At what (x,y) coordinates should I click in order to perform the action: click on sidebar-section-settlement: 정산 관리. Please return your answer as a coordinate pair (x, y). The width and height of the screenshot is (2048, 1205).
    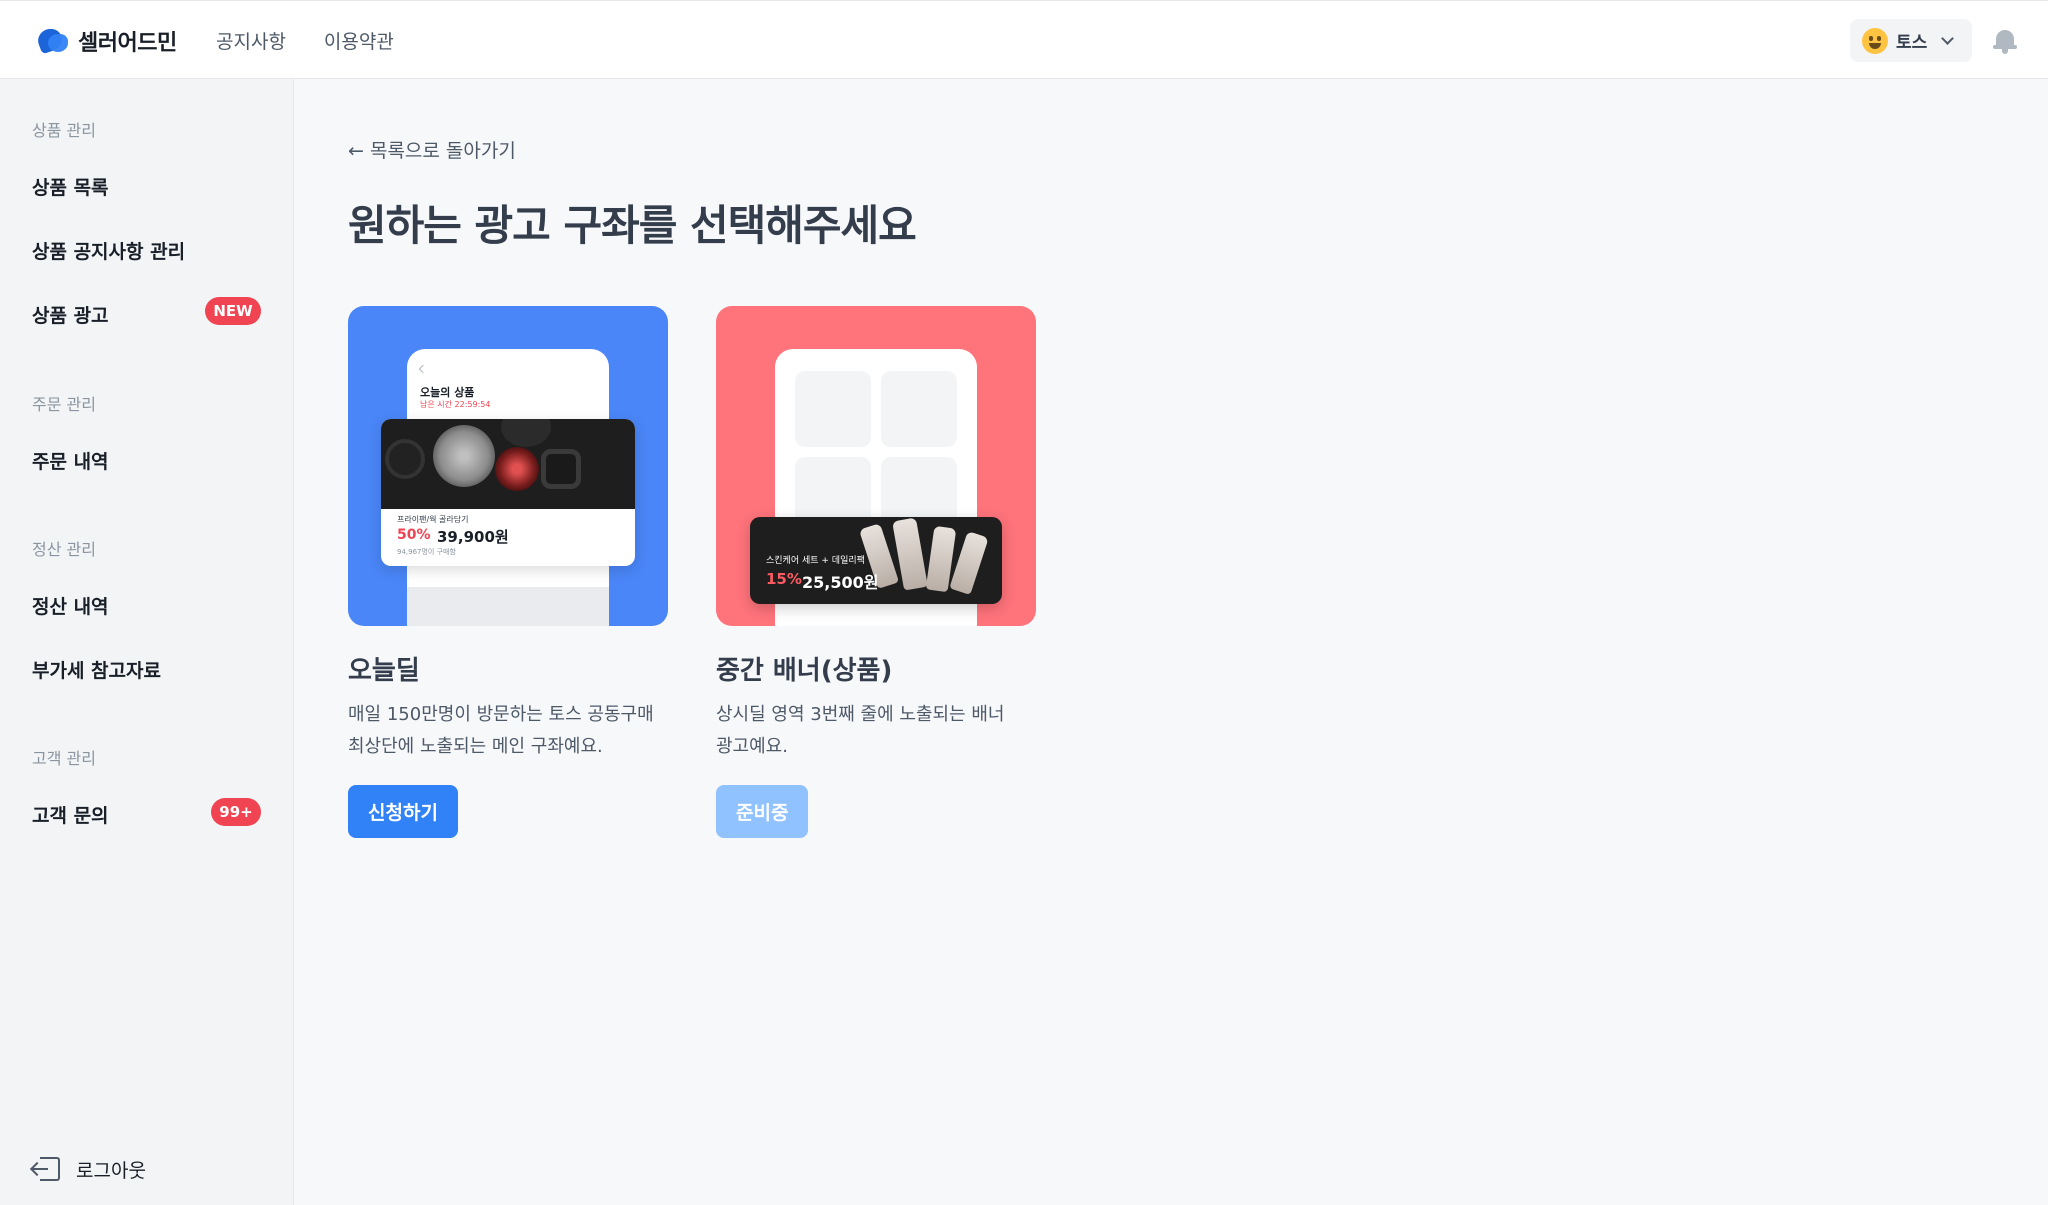
    Looking at the image, I should click on (64, 549).